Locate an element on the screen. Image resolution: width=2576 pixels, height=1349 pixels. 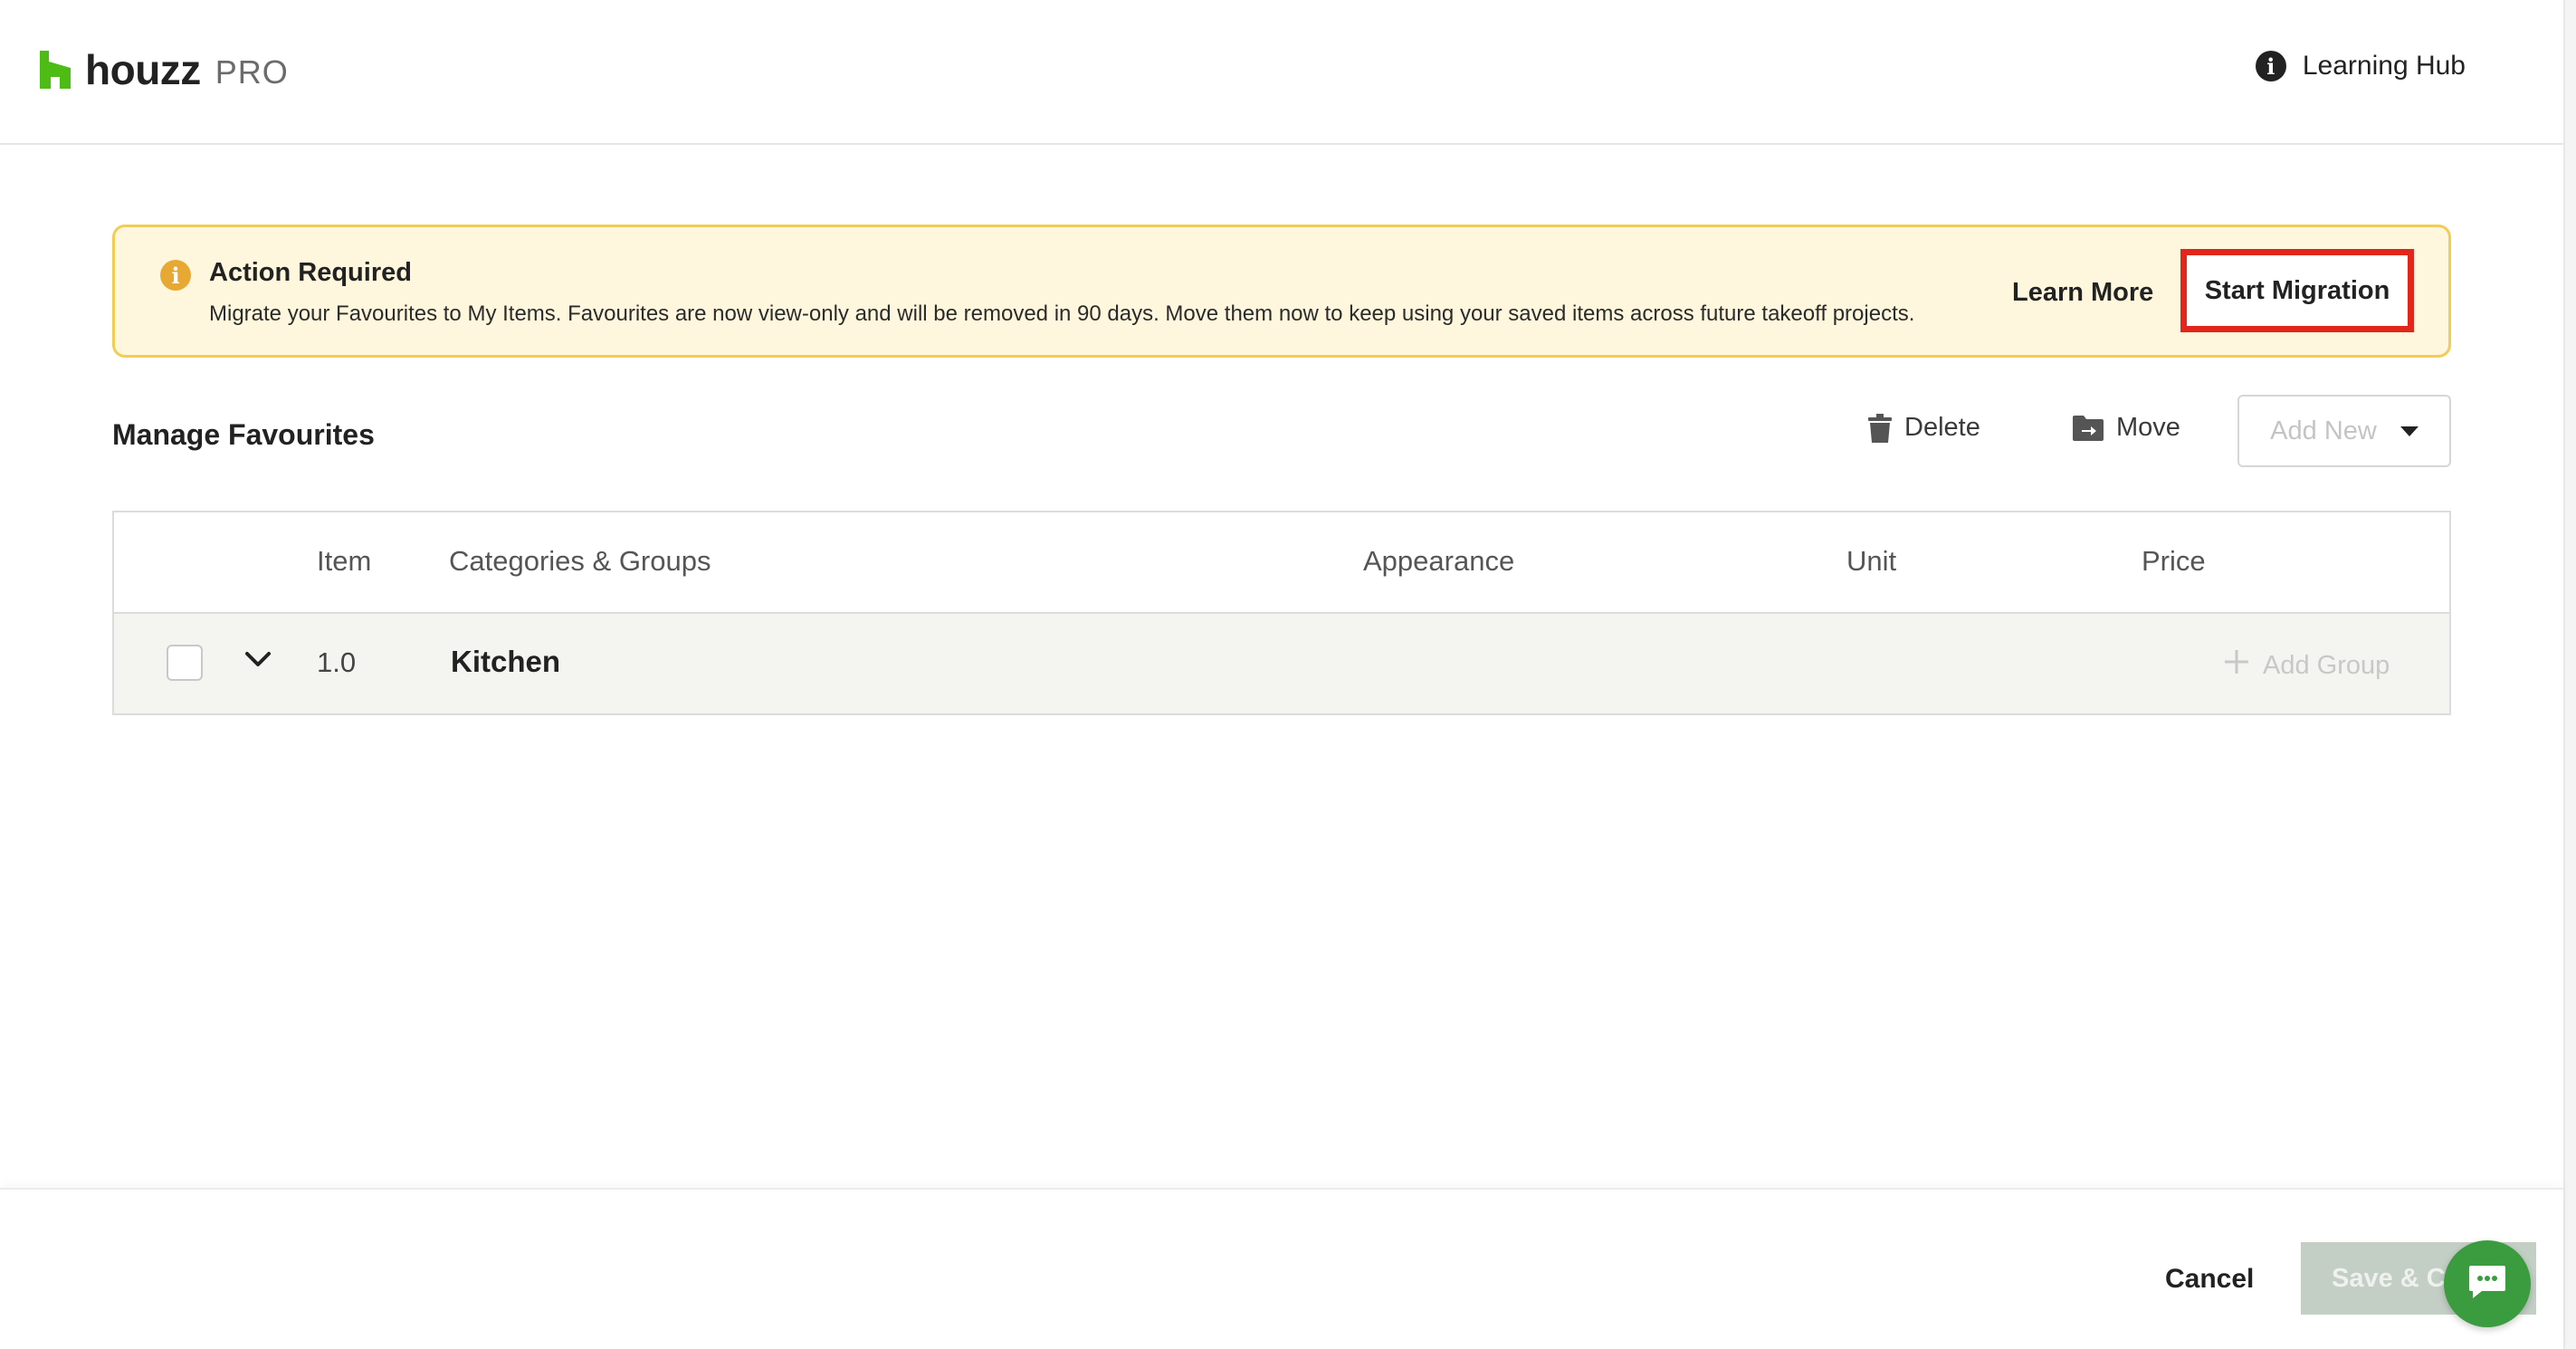
houzz-logo-icon is located at coordinates (55, 70).